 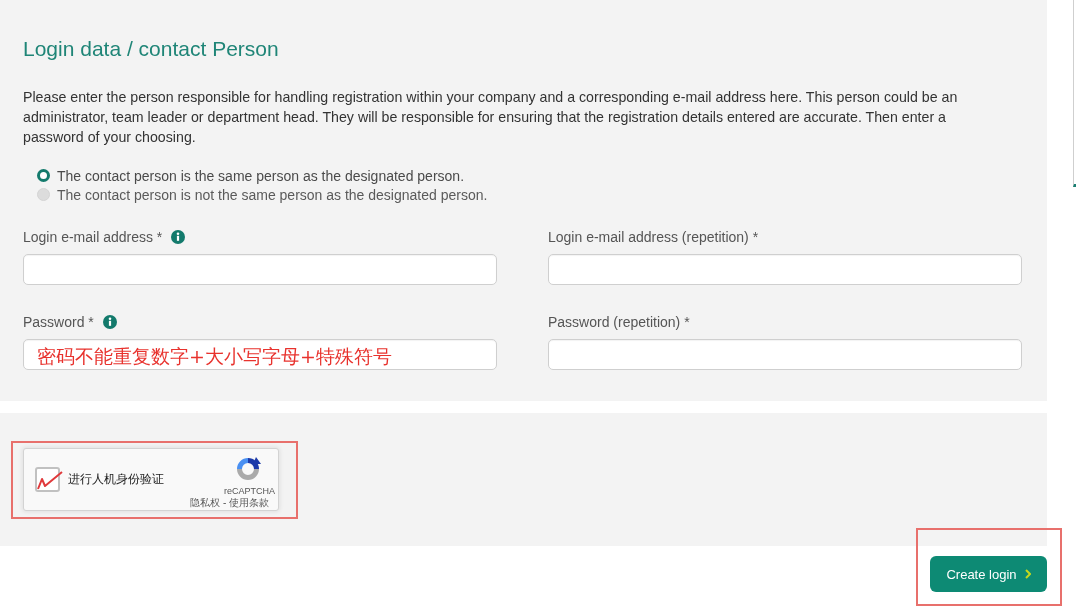 I want to click on field-label: Login e-mail address (repetition) *, so click(x=653, y=237).